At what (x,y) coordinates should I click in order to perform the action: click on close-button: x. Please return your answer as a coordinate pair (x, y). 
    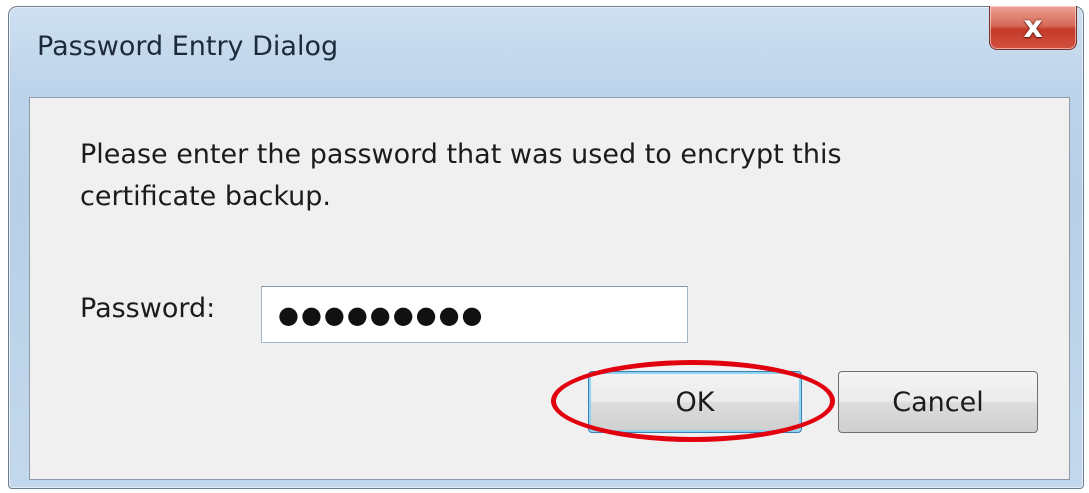
    Looking at the image, I should click on (1033, 28).